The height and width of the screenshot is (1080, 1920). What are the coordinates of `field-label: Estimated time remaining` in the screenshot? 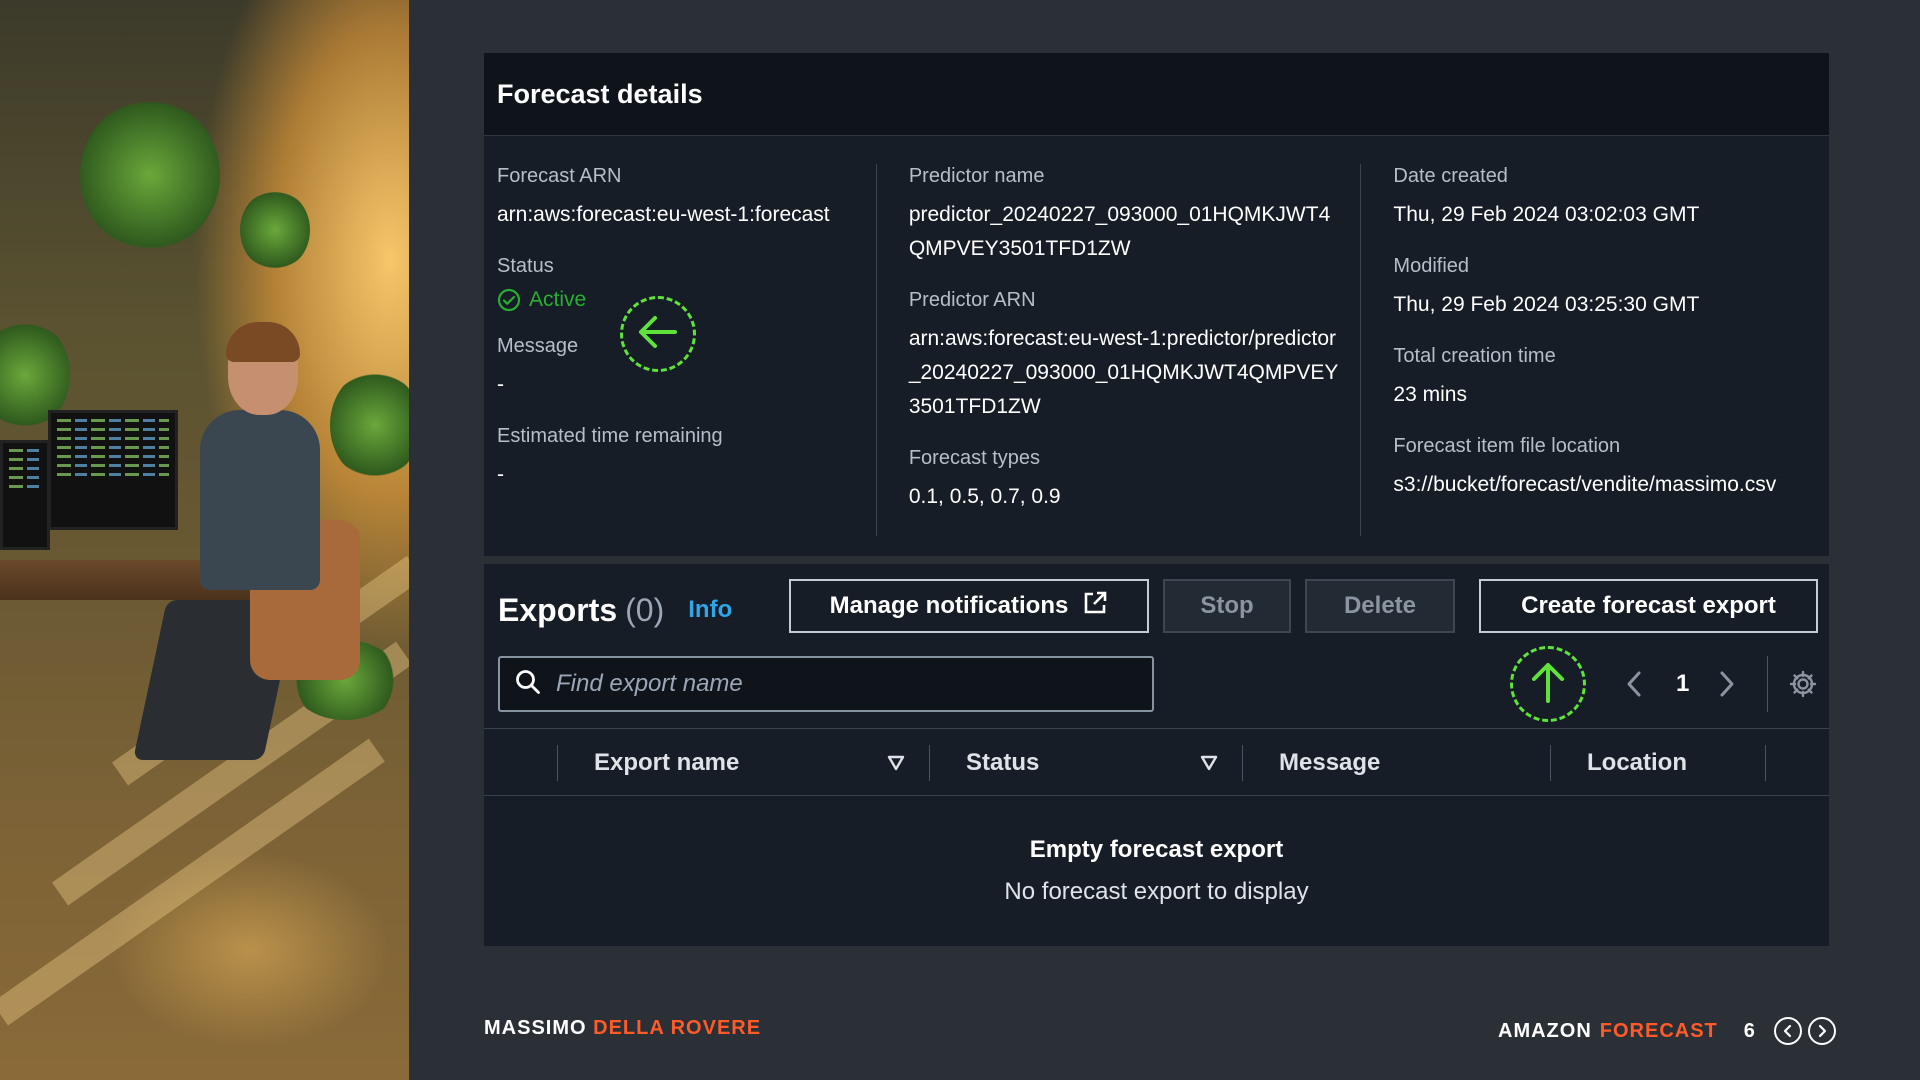 It's located at (610, 436).